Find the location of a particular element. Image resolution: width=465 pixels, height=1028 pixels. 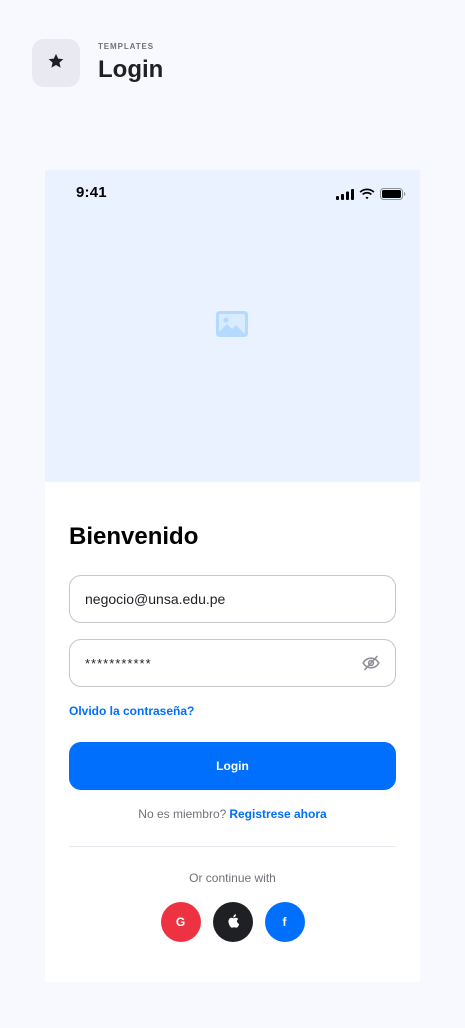

wifi-icon is located at coordinates (367, 196).